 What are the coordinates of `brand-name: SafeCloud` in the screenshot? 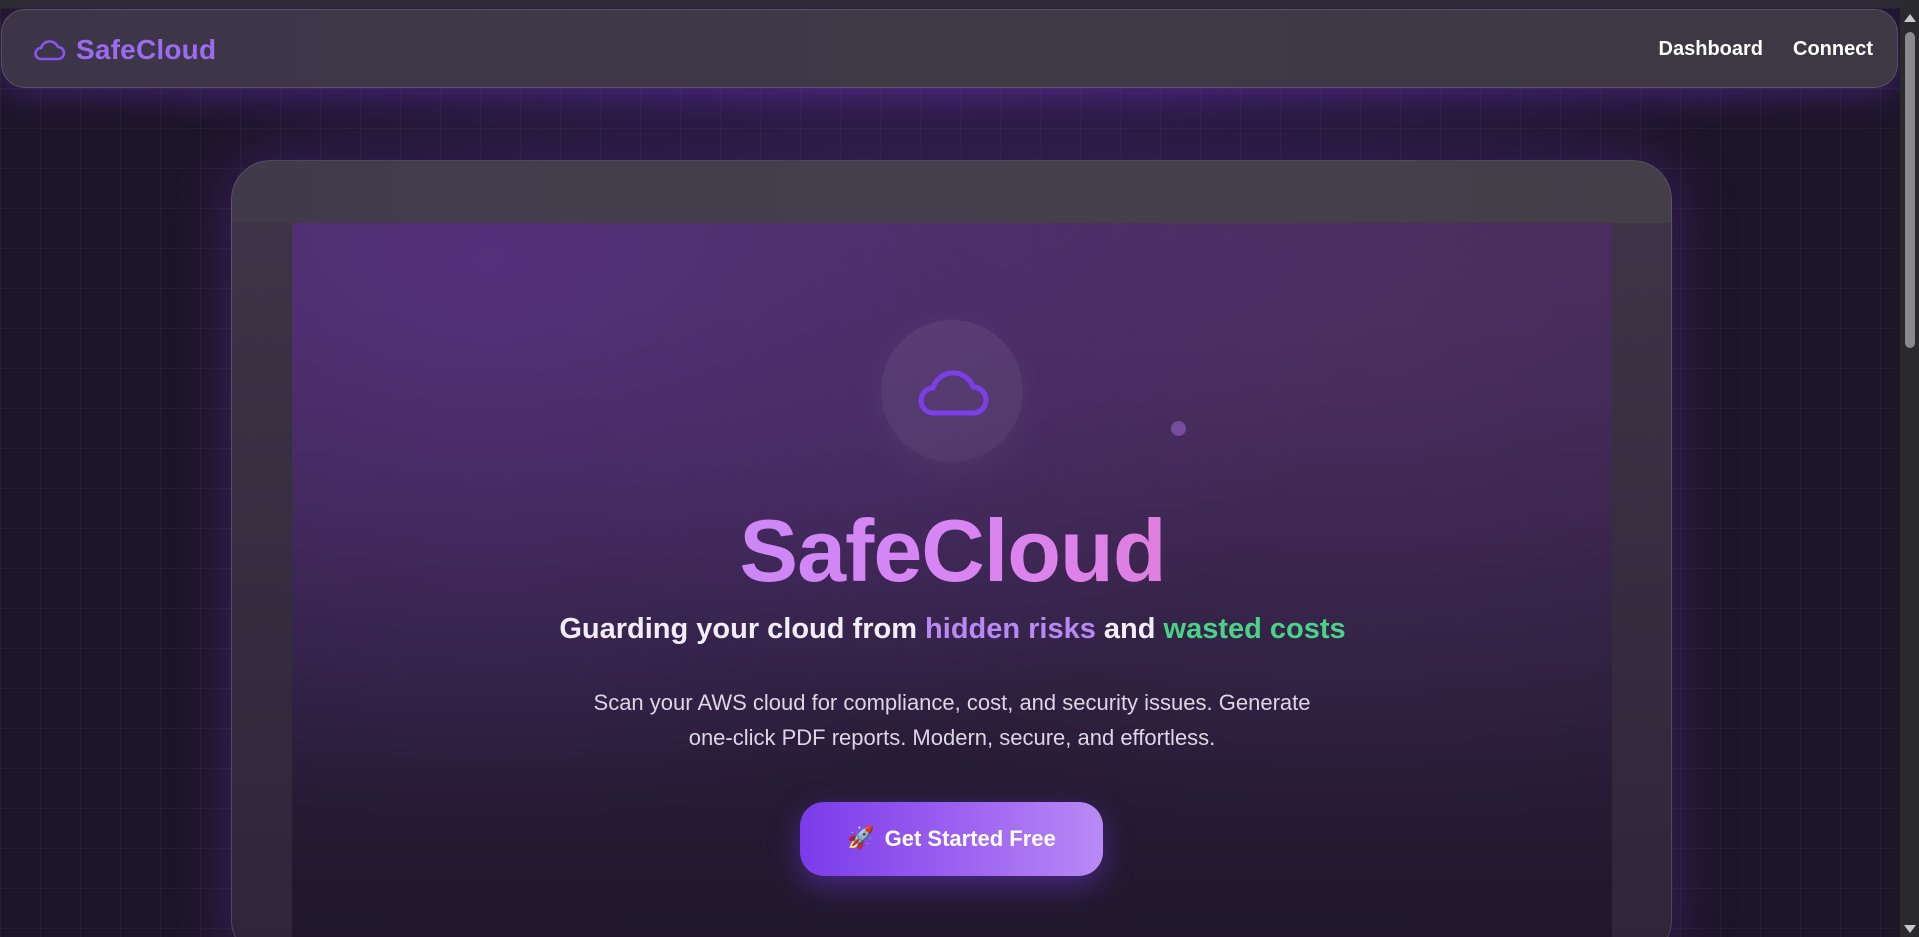 It's located at (146, 49).